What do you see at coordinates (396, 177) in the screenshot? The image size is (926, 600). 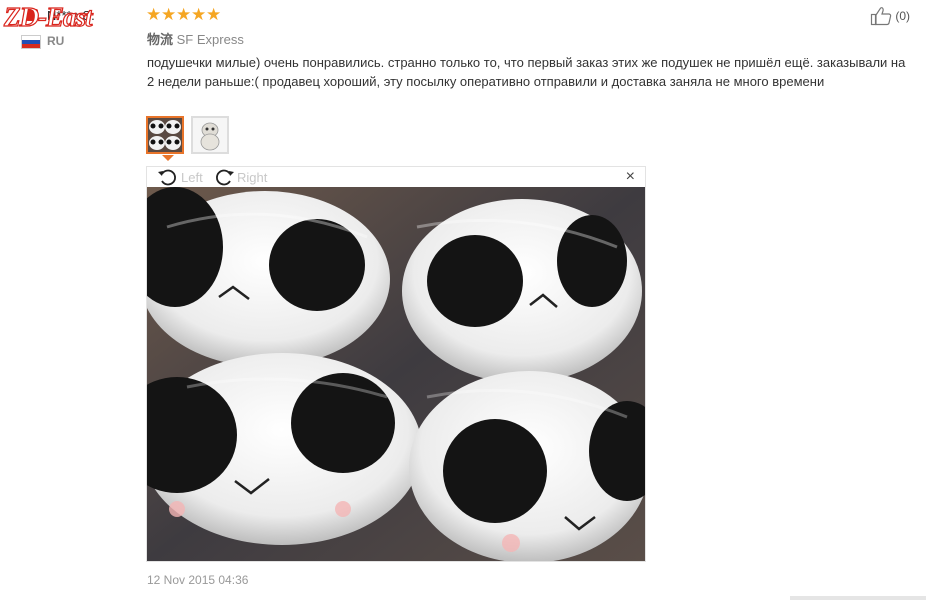 I see `viewer-toolbar: Left Right ×` at bounding box center [396, 177].